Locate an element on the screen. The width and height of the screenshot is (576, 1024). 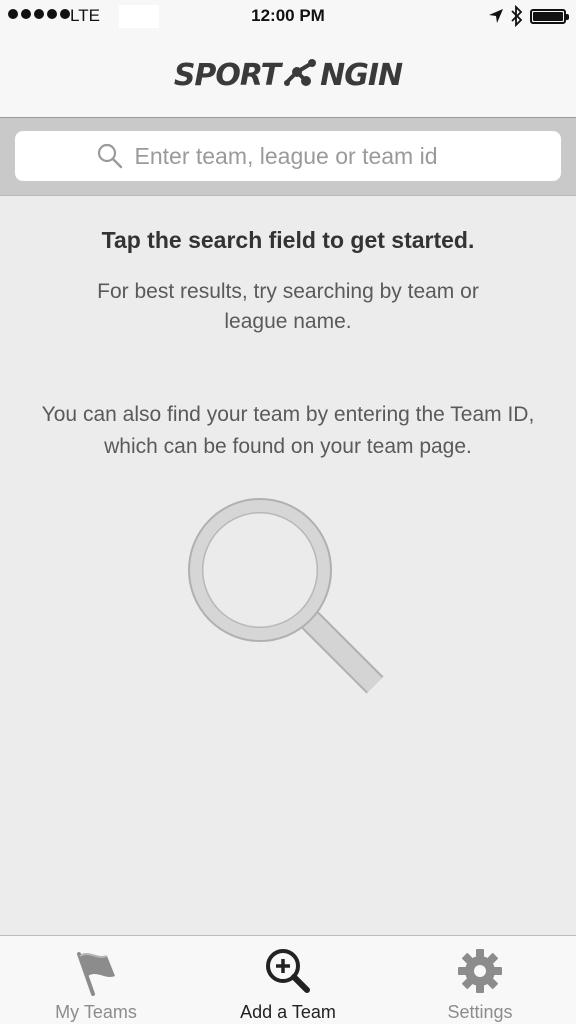
magnifier-illustration-icon is located at coordinates (286, 596).